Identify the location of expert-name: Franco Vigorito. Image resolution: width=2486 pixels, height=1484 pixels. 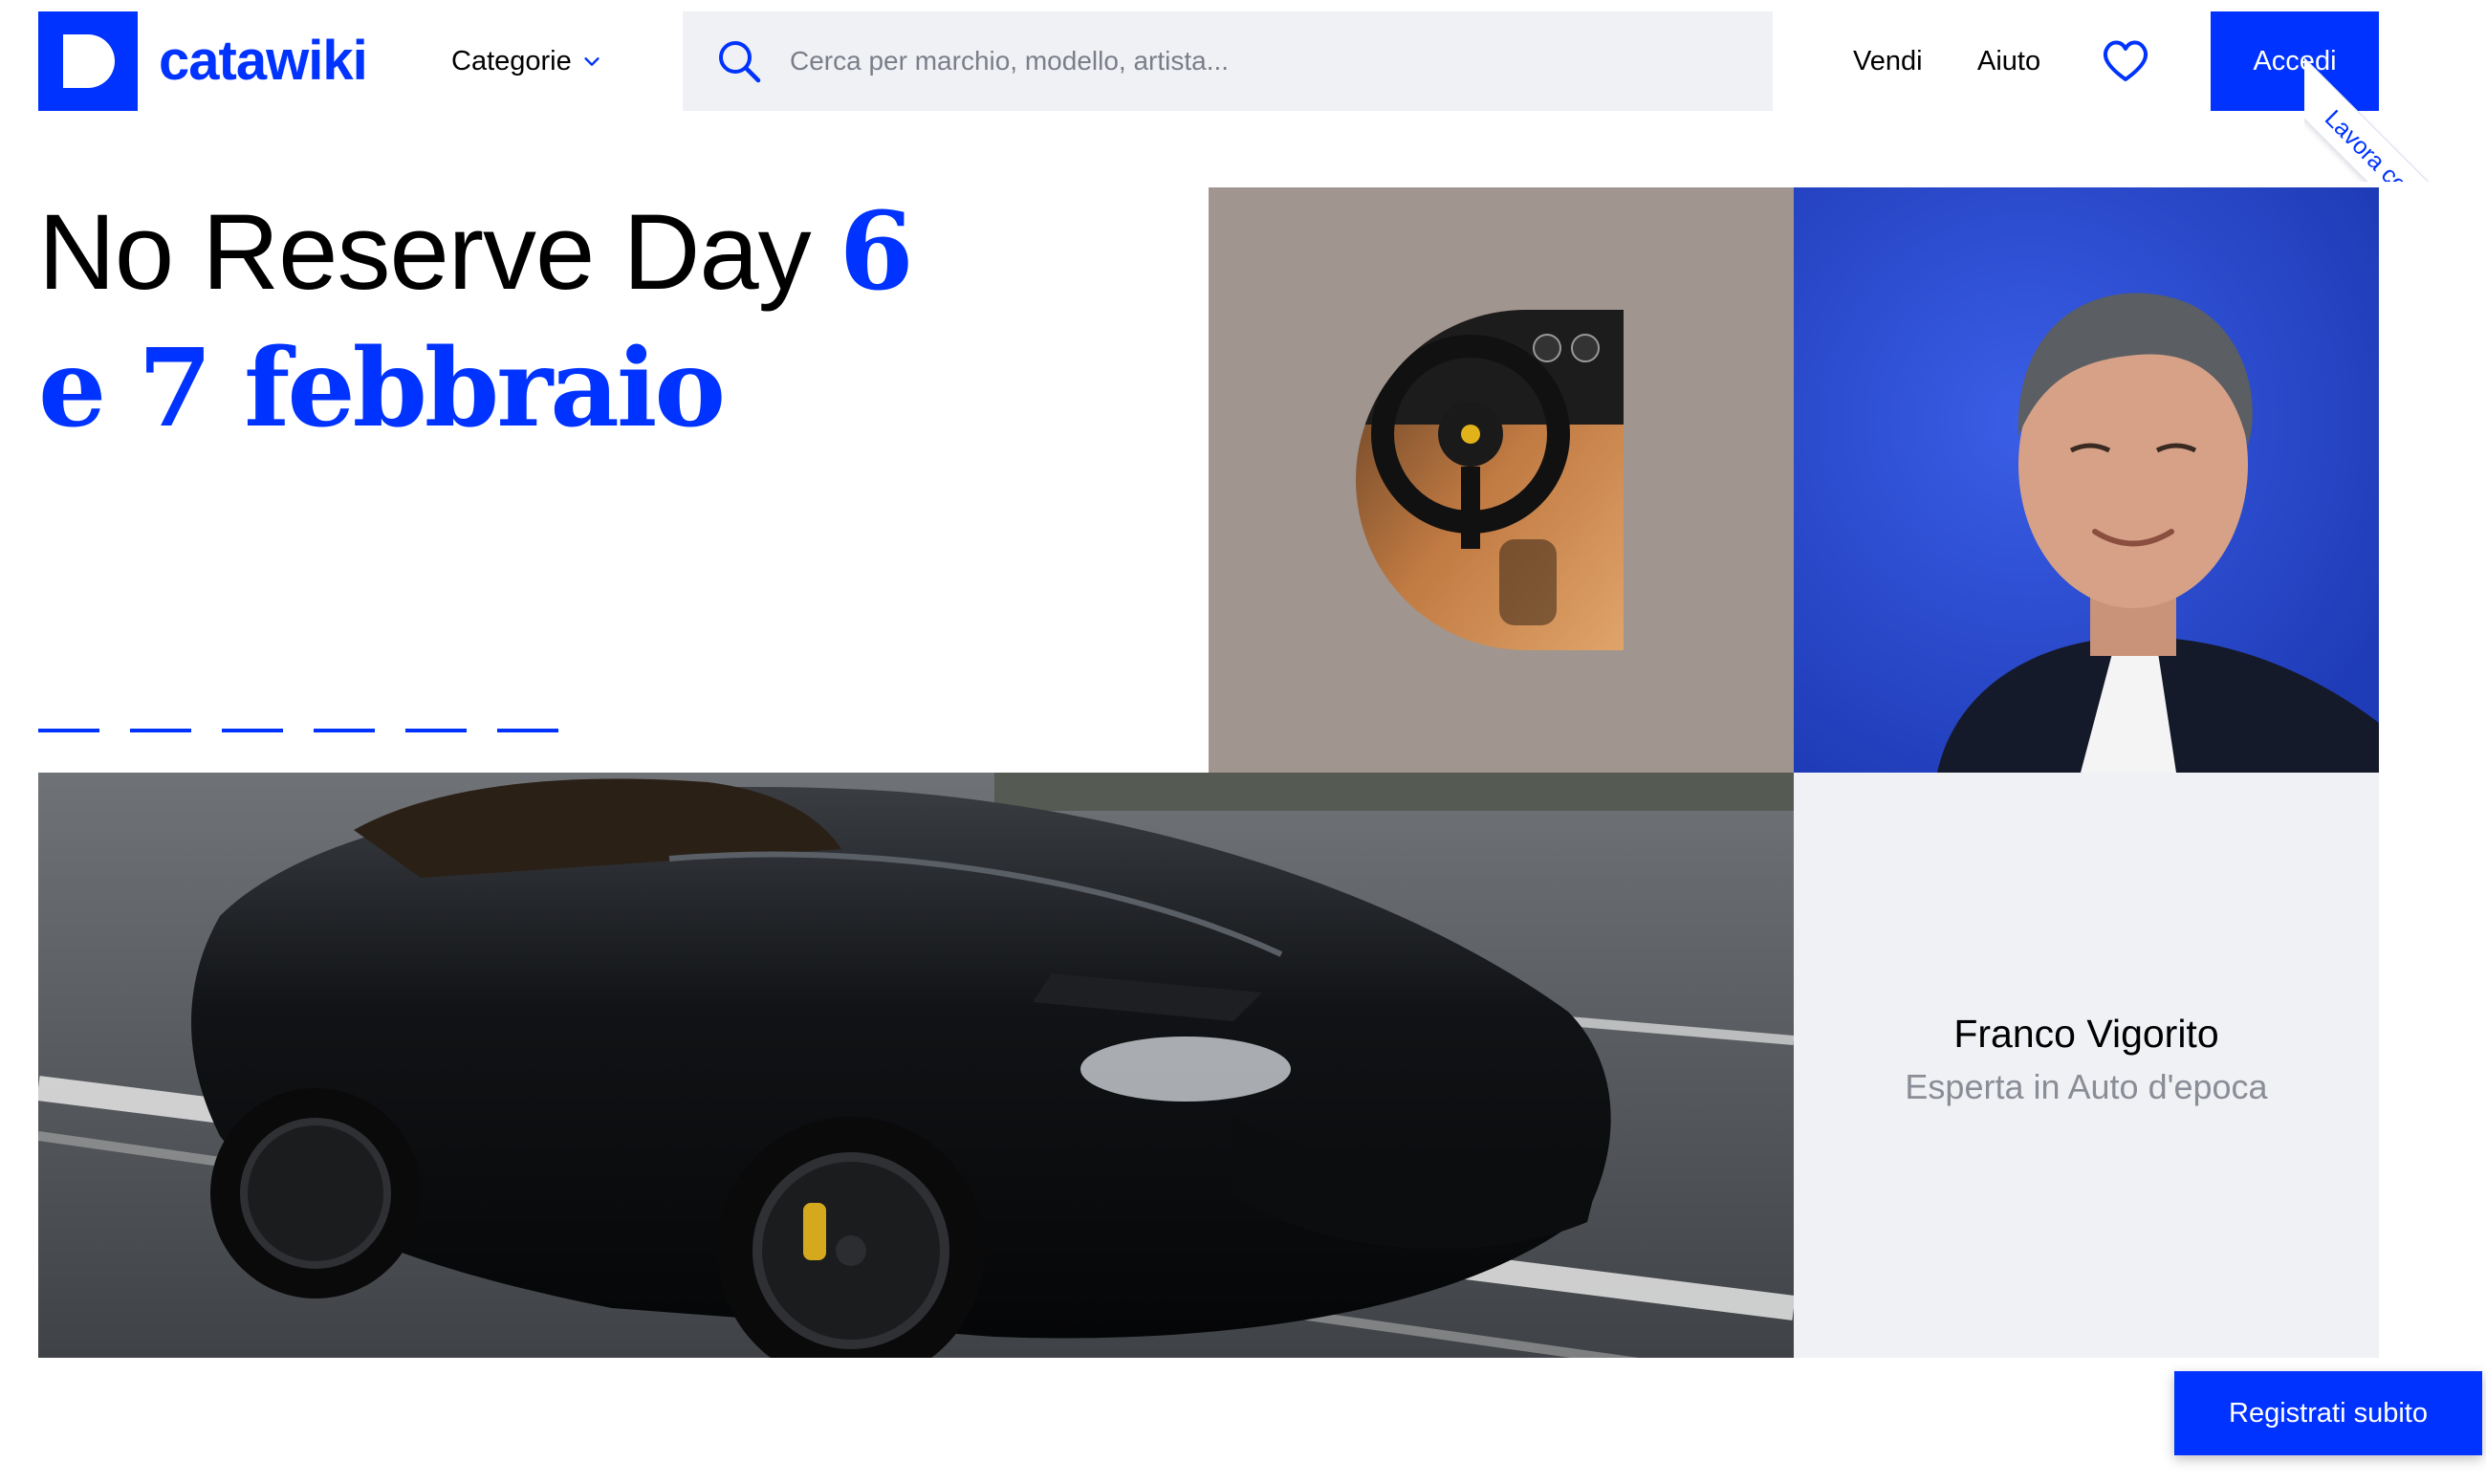
(2086, 1034).